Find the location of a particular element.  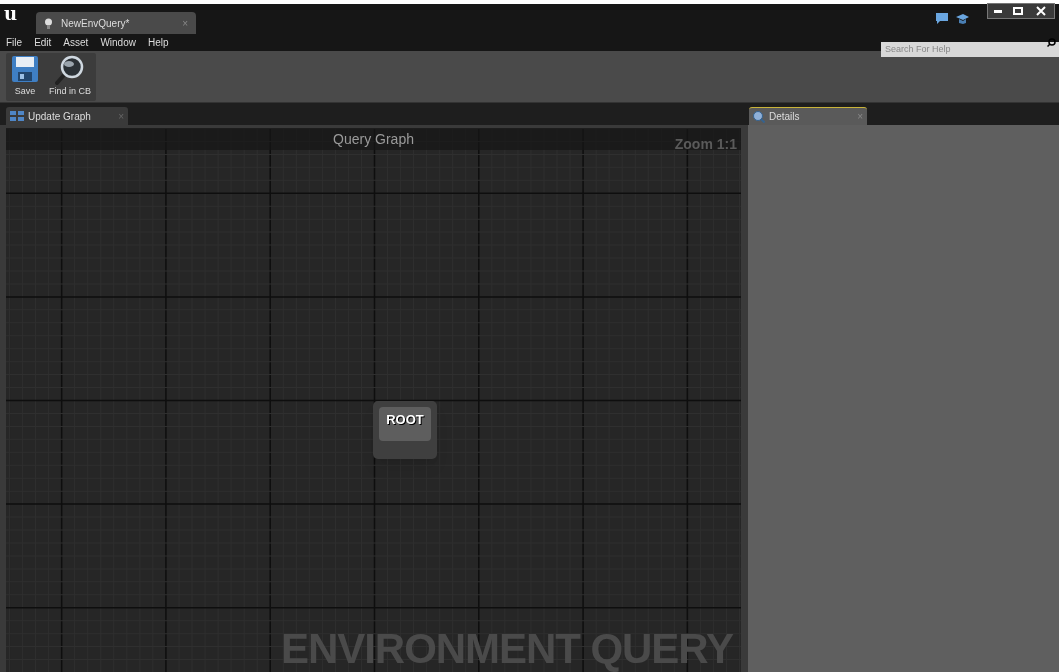

root-node: ROOT is located at coordinates (405, 430).